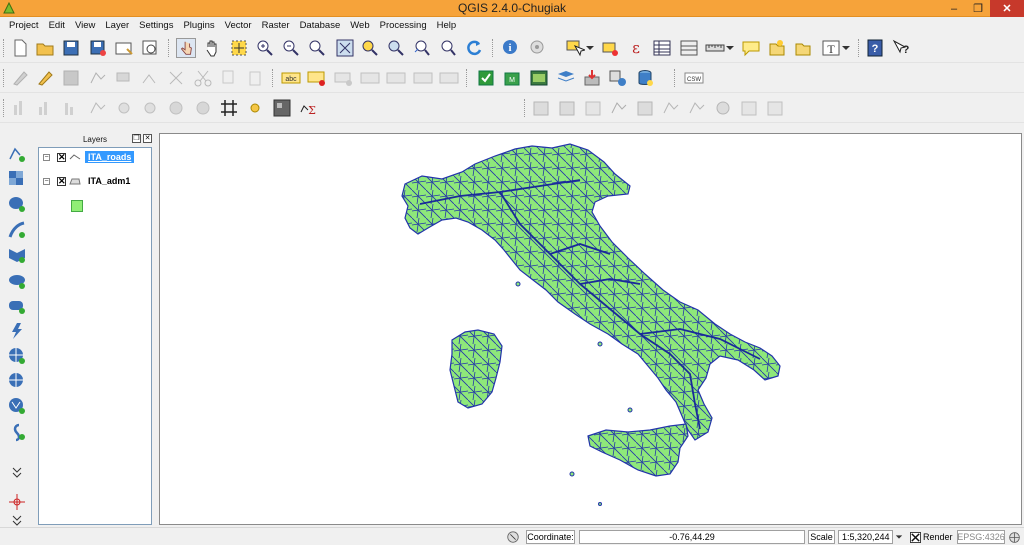 The width and height of the screenshot is (1024, 545). Describe the element at coordinates (45, 78) in the screenshot. I see `toggle-editing-icon` at that location.